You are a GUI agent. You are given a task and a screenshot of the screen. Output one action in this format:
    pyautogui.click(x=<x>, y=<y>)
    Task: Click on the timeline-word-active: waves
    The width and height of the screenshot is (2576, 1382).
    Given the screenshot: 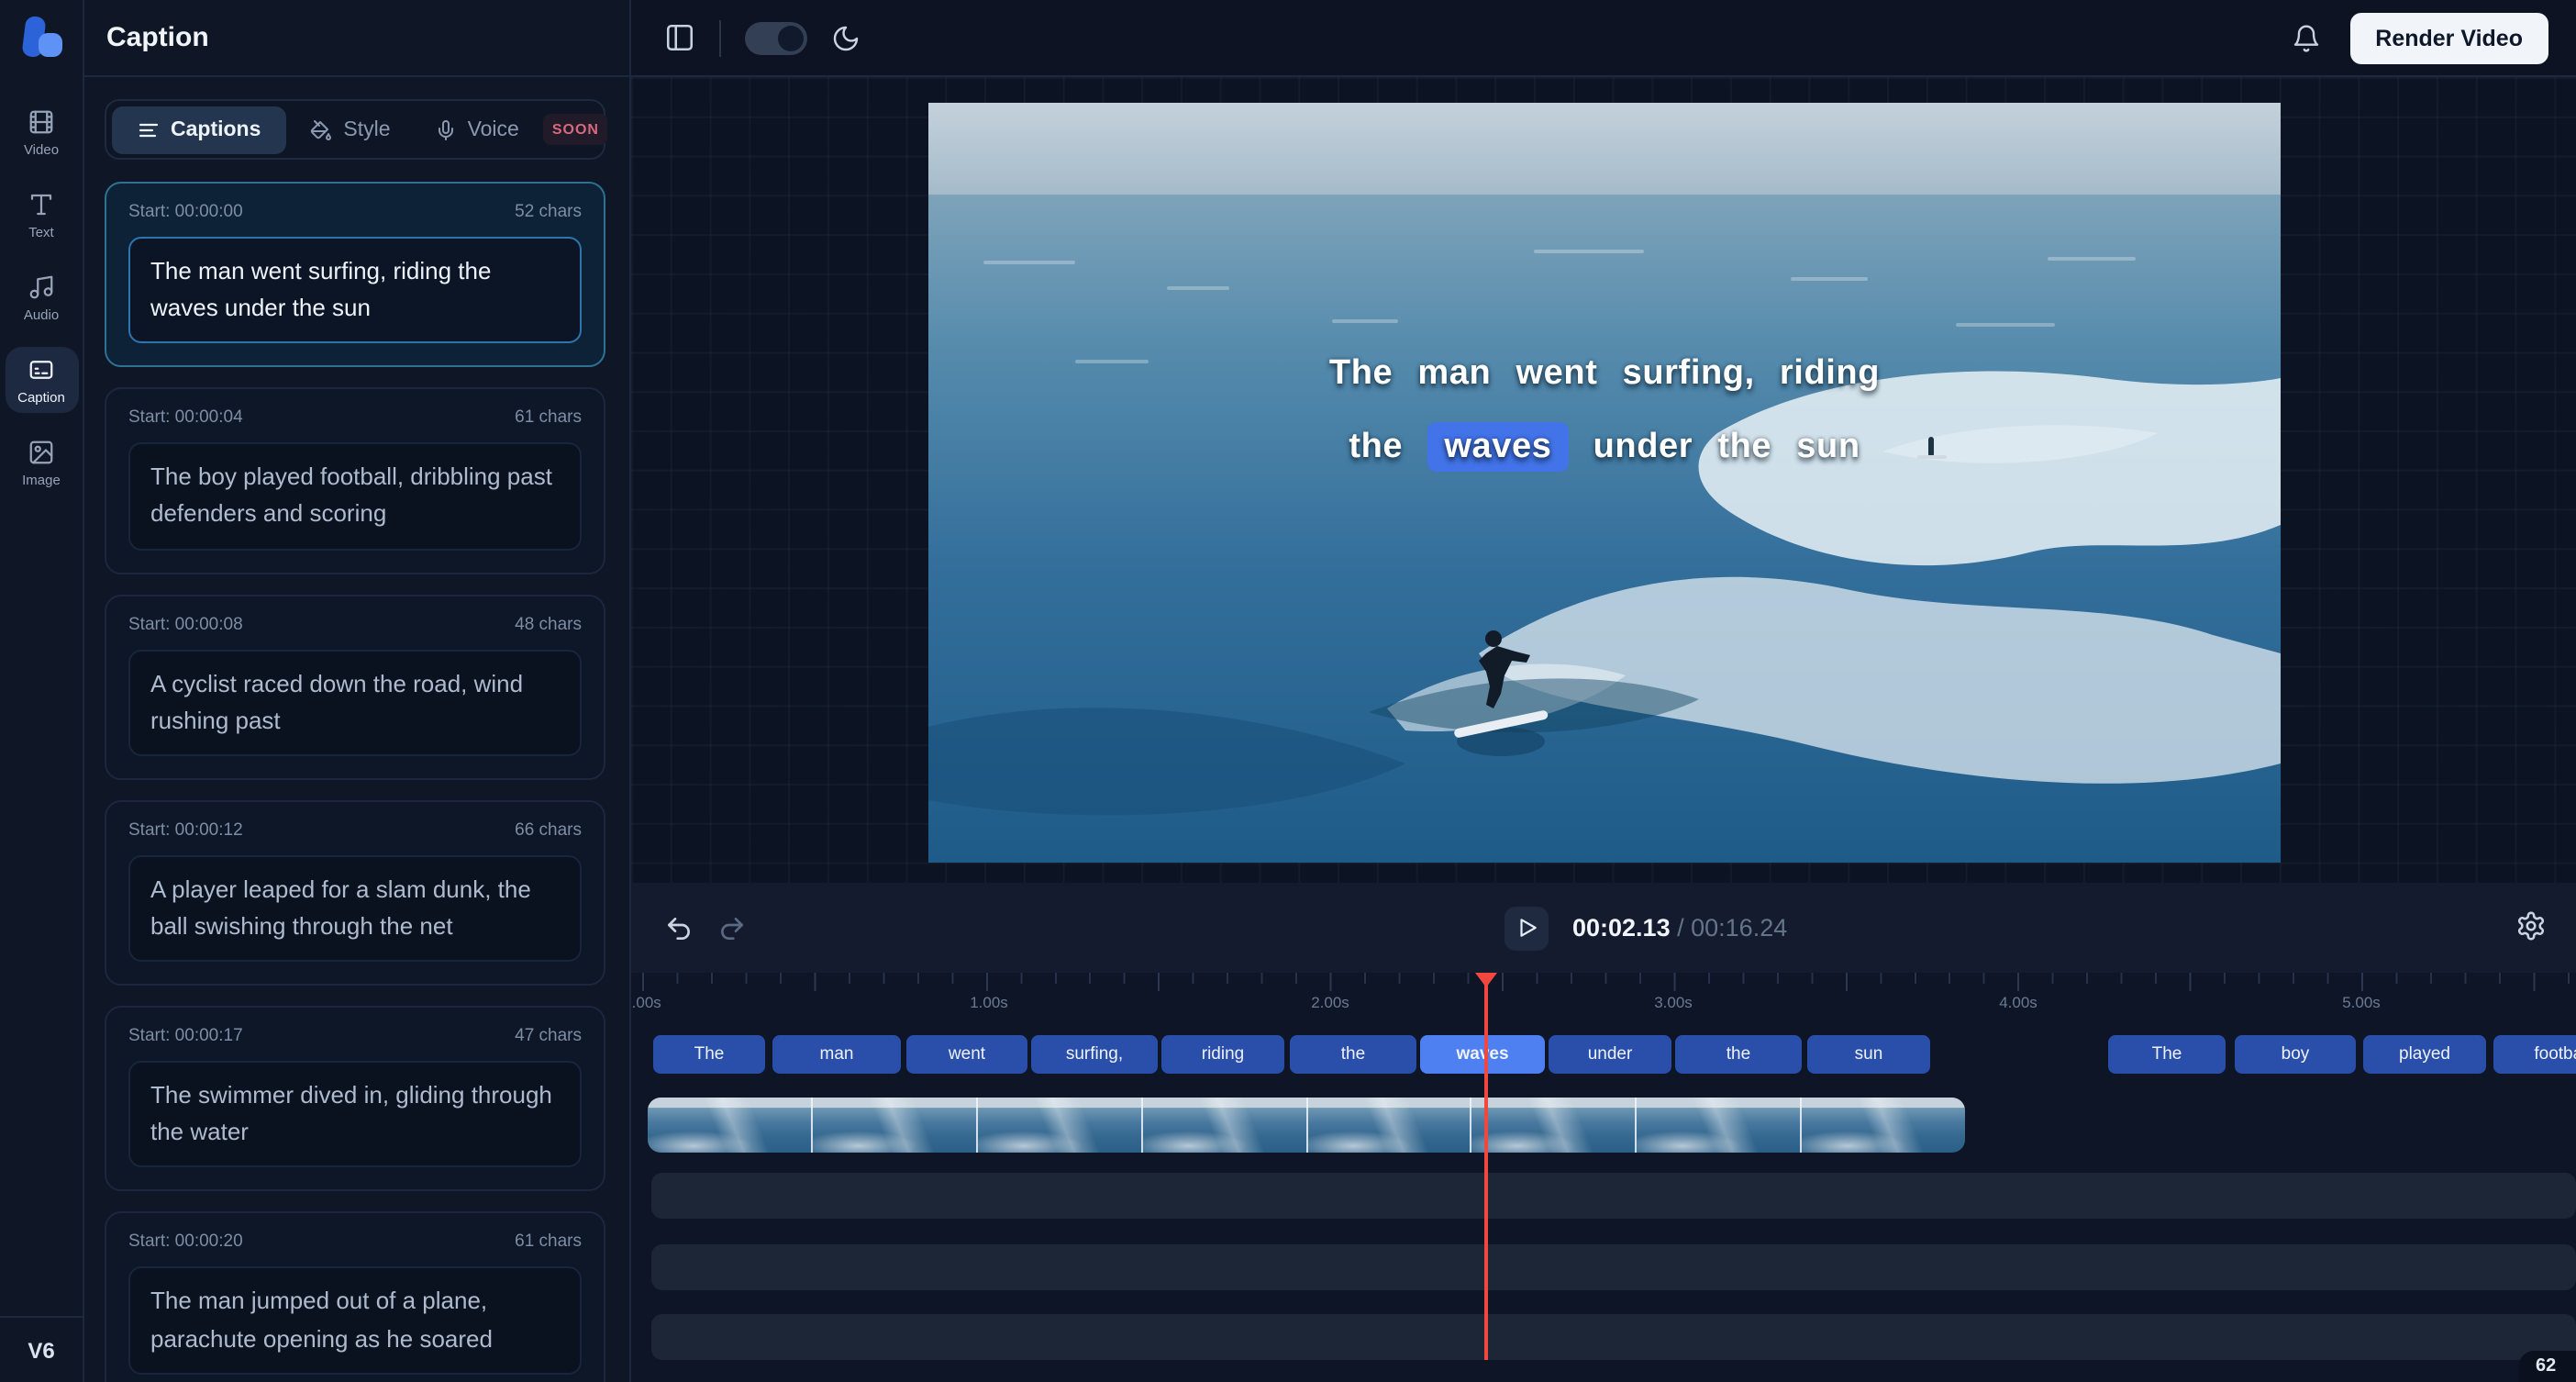 What is the action you would take?
    pyautogui.click(x=1482, y=1054)
    